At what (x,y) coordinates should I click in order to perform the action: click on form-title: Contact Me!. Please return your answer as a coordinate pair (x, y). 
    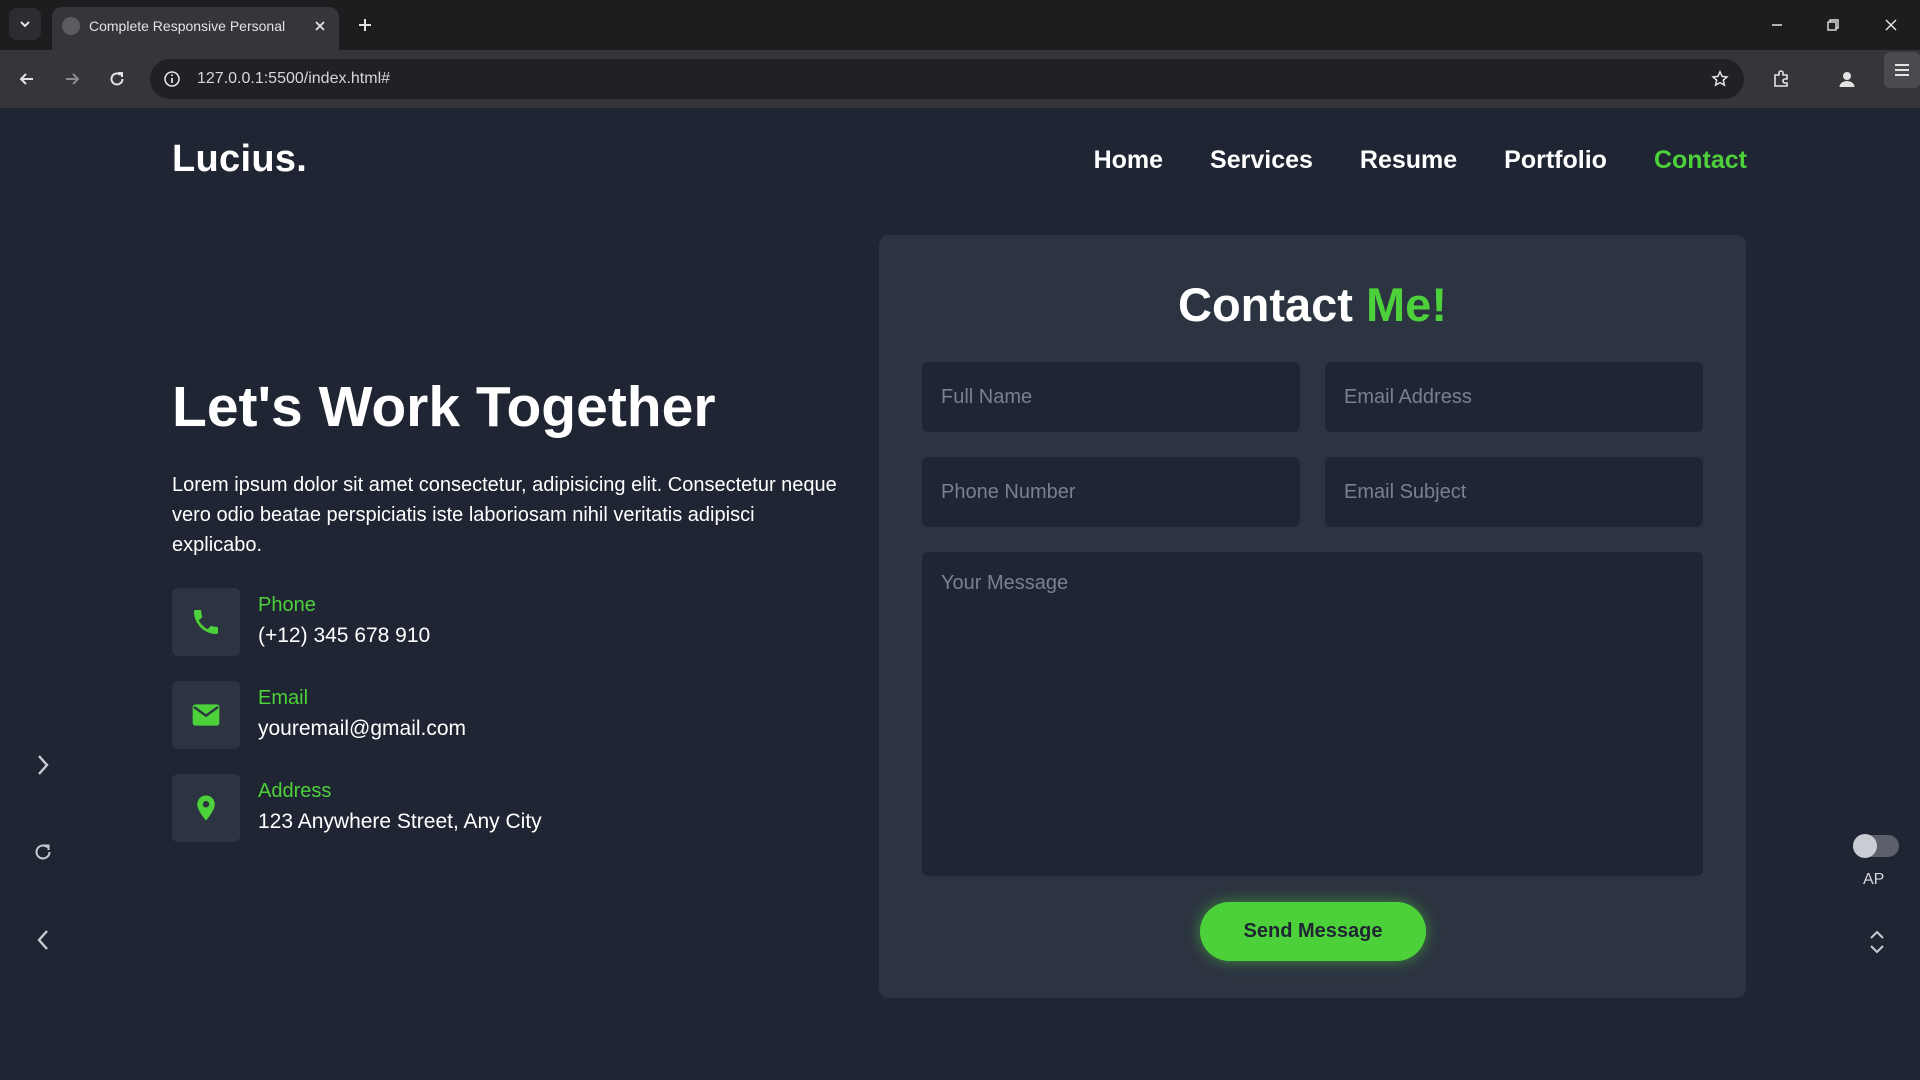
    Looking at the image, I should click on (1312, 304).